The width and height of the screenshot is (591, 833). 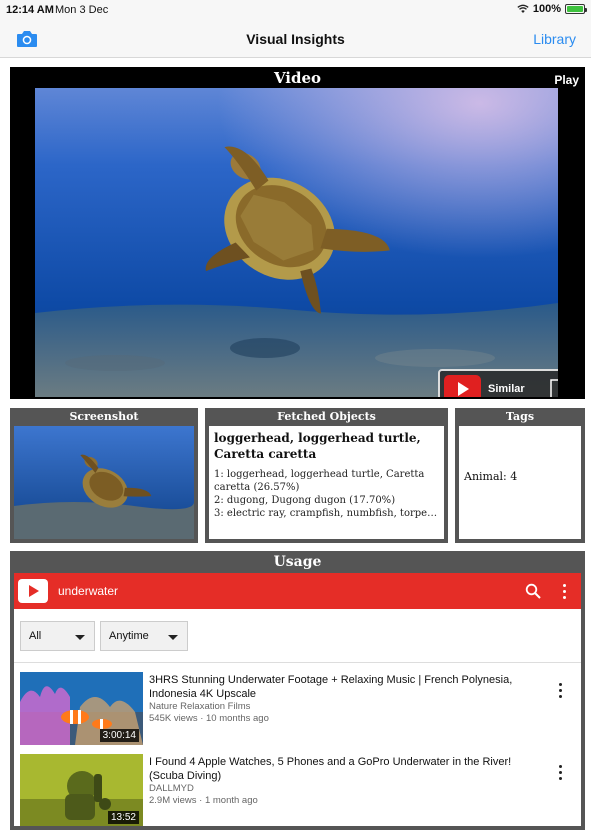 What do you see at coordinates (171, 788) in the screenshot?
I see `video-channel: DALLMYD` at bounding box center [171, 788].